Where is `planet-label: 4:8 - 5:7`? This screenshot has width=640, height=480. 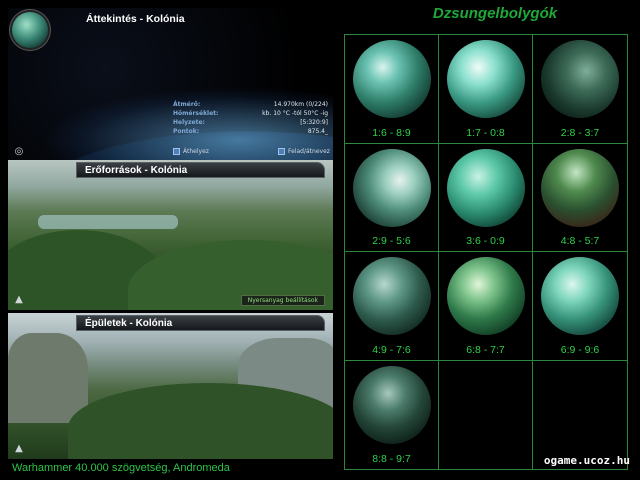 planet-label: 4:8 - 5:7 is located at coordinates (580, 241).